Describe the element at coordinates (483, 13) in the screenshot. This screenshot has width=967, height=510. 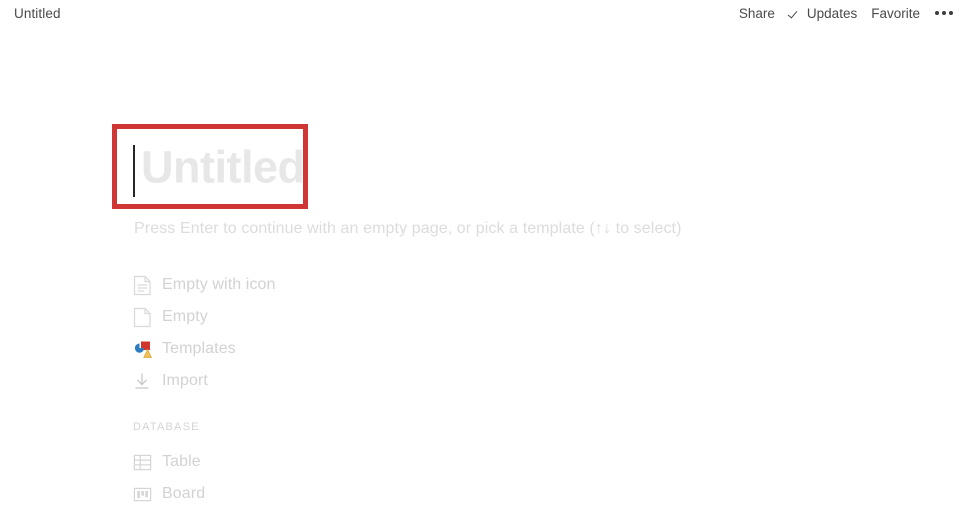
I see `top-bar: Untitled Share Updates Favorite` at that location.